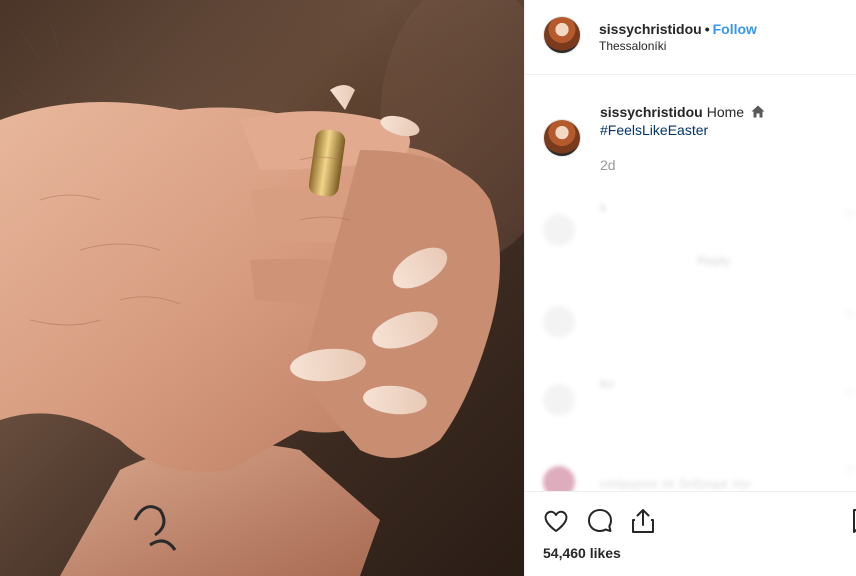 The width and height of the screenshot is (856, 576). Describe the element at coordinates (758, 111) in the screenshot. I see `home-icon` at that location.